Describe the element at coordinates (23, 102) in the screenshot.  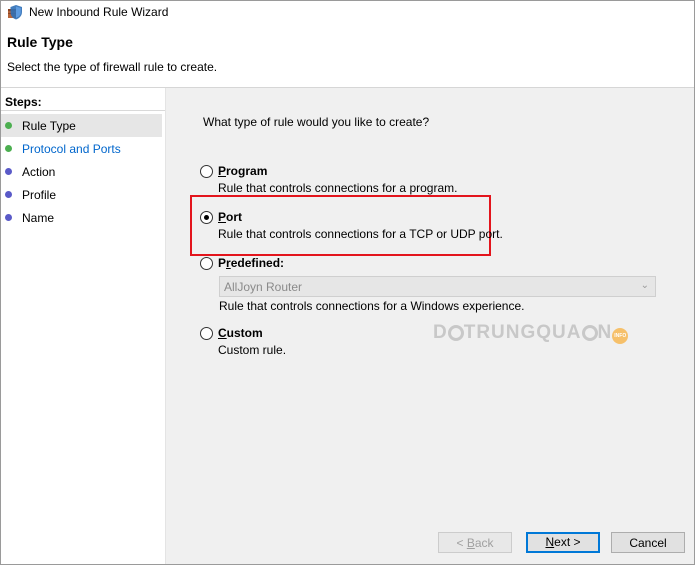
I see `steps-heading: Steps:` at that location.